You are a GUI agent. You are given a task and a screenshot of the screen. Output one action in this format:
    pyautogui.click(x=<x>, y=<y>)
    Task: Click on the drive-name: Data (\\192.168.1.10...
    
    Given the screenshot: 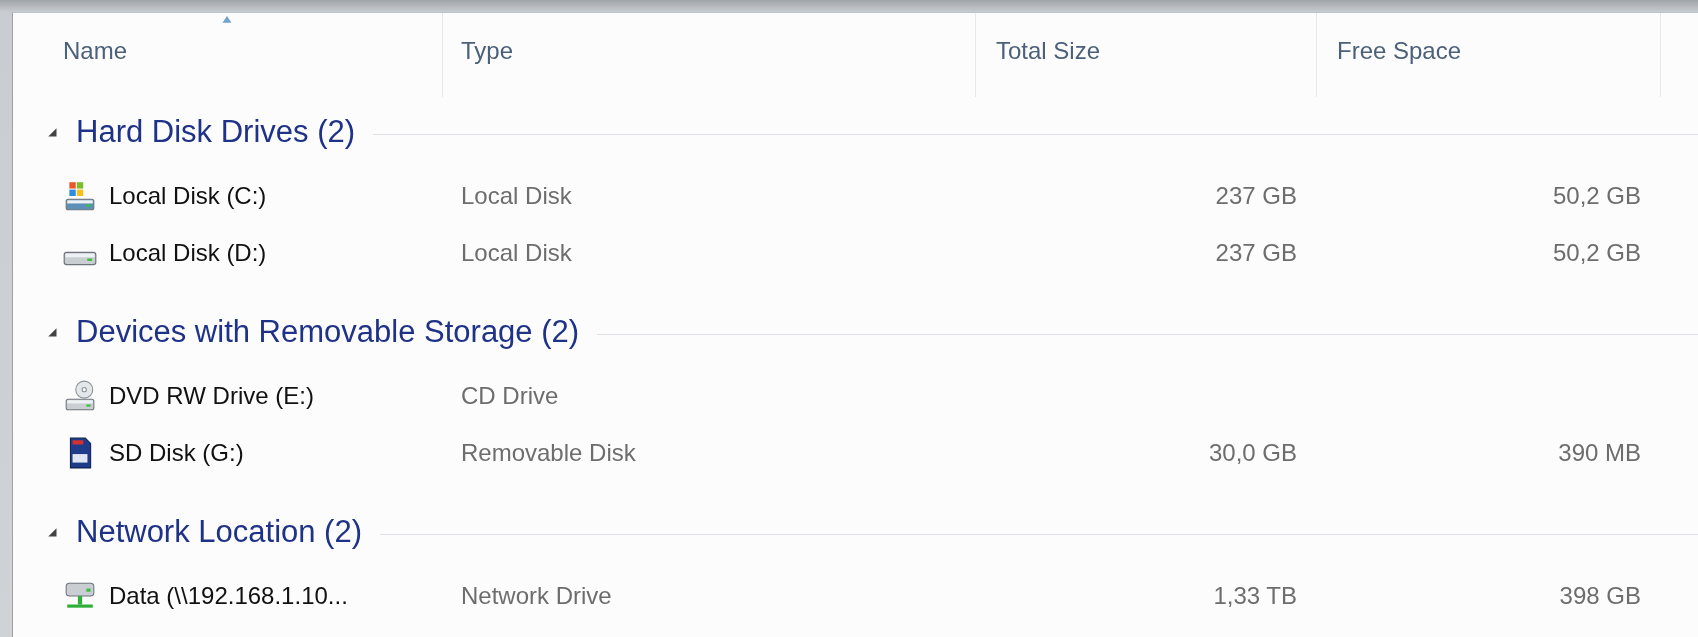 What is the action you would take?
    pyautogui.click(x=228, y=595)
    